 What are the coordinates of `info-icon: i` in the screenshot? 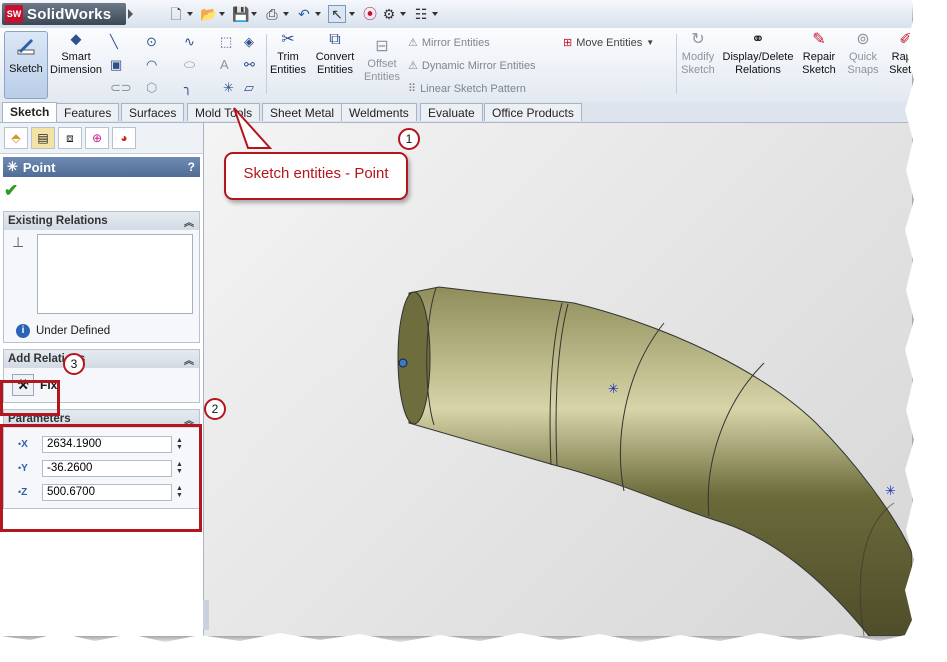 It's located at (23, 331).